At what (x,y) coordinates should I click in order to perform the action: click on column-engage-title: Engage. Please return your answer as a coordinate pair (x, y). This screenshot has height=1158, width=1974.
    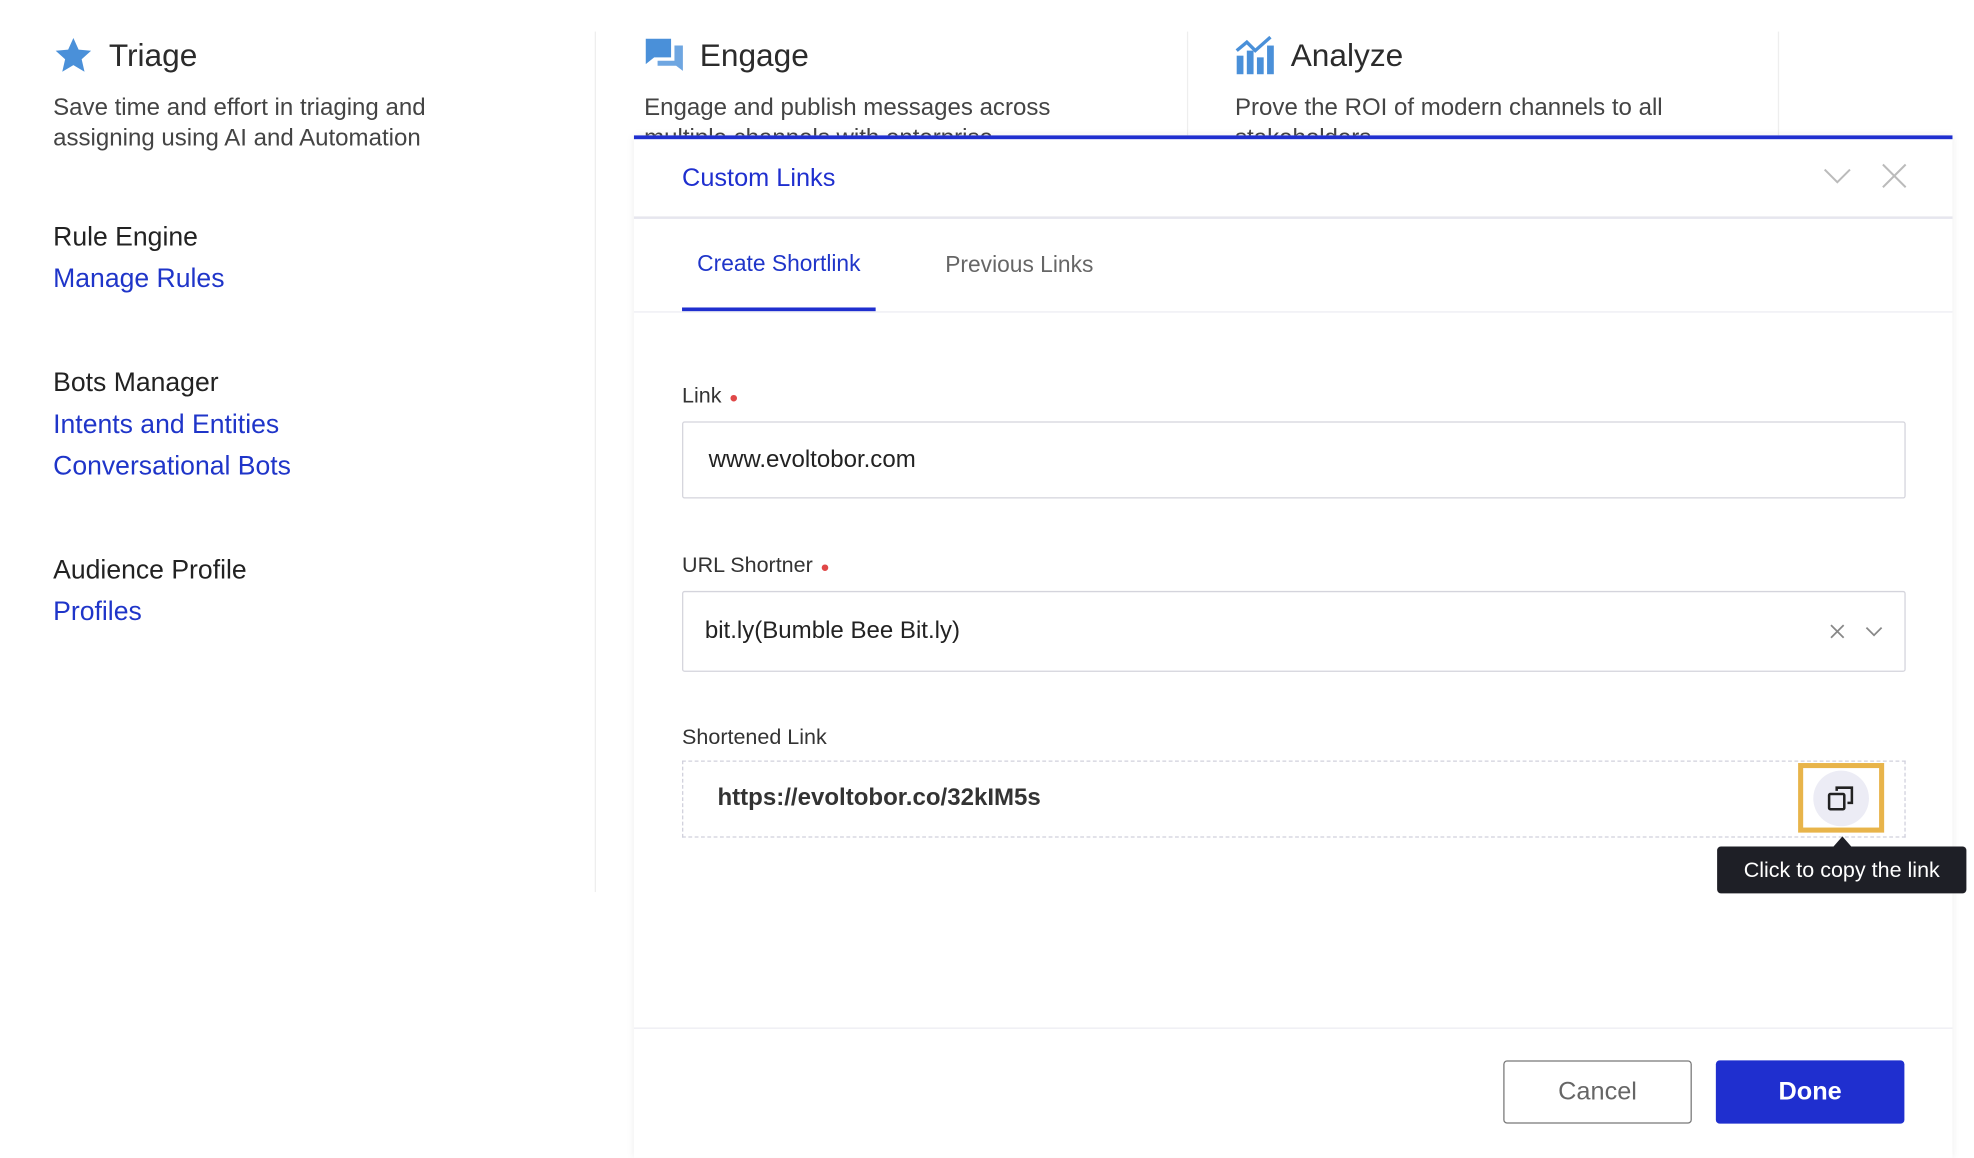
    Looking at the image, I should click on (726, 55).